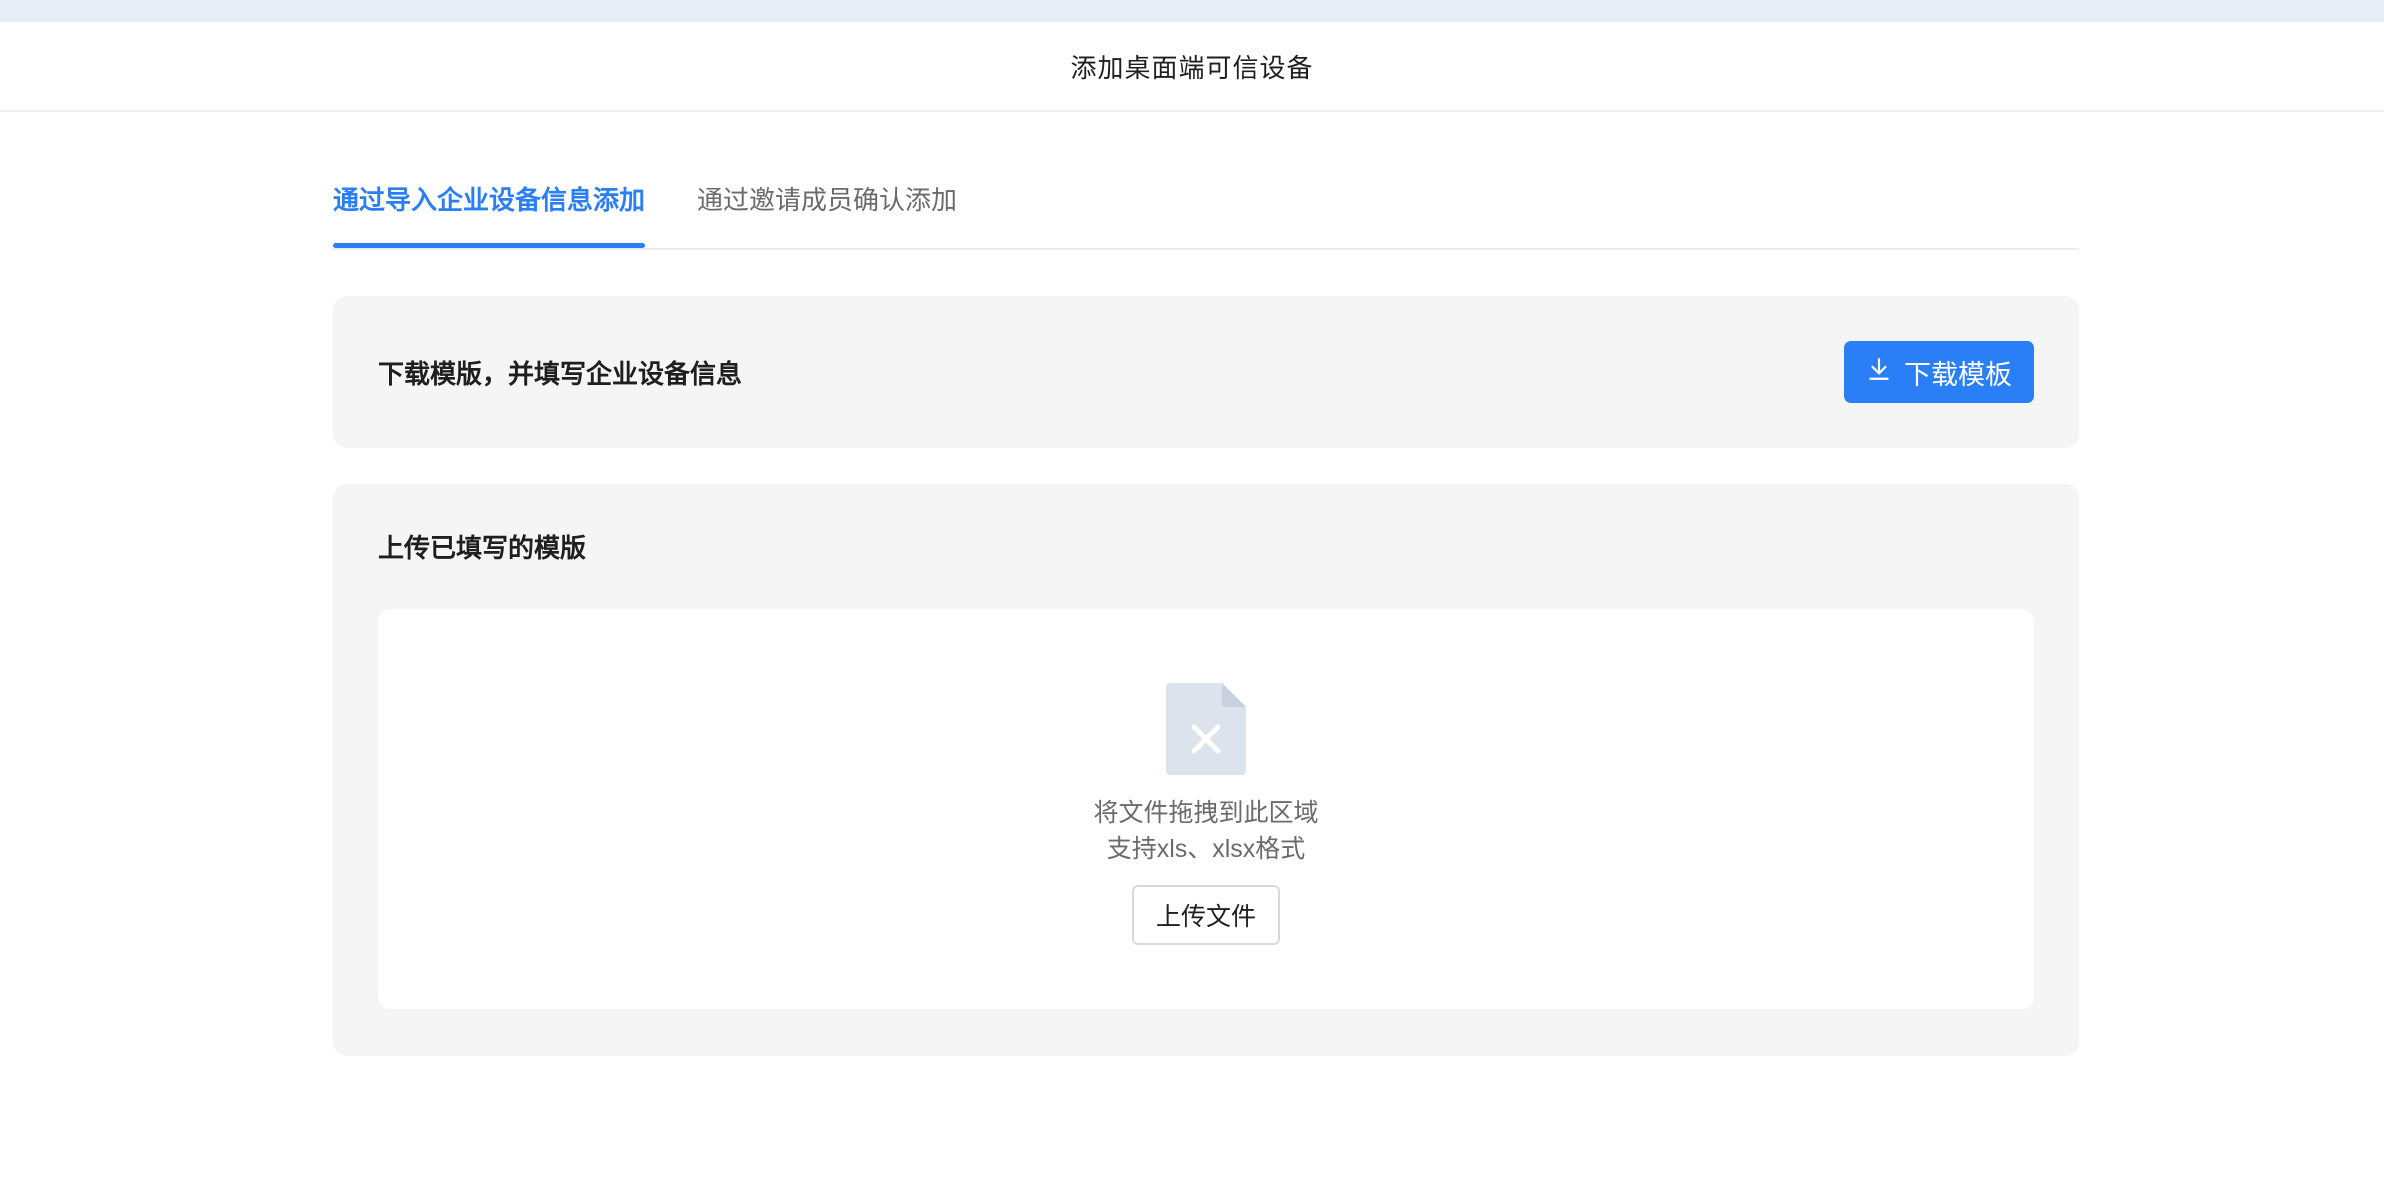  I want to click on drop-hint-text: 将文件拖拽到此区域, so click(1206, 813).